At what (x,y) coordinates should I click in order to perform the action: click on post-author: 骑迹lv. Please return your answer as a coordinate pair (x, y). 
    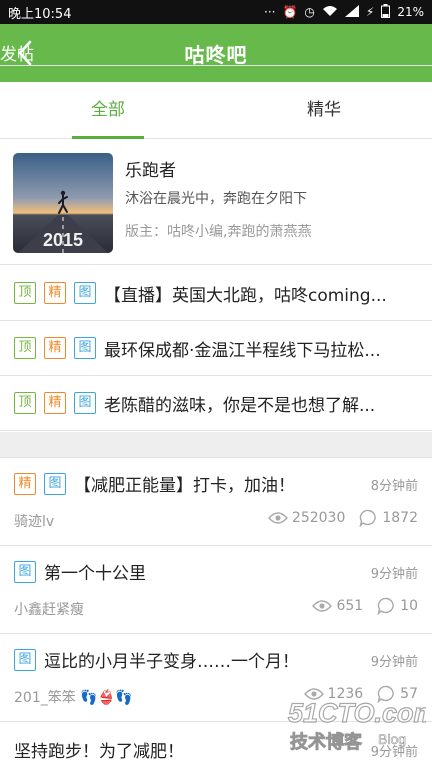
    Looking at the image, I should click on (34, 522).